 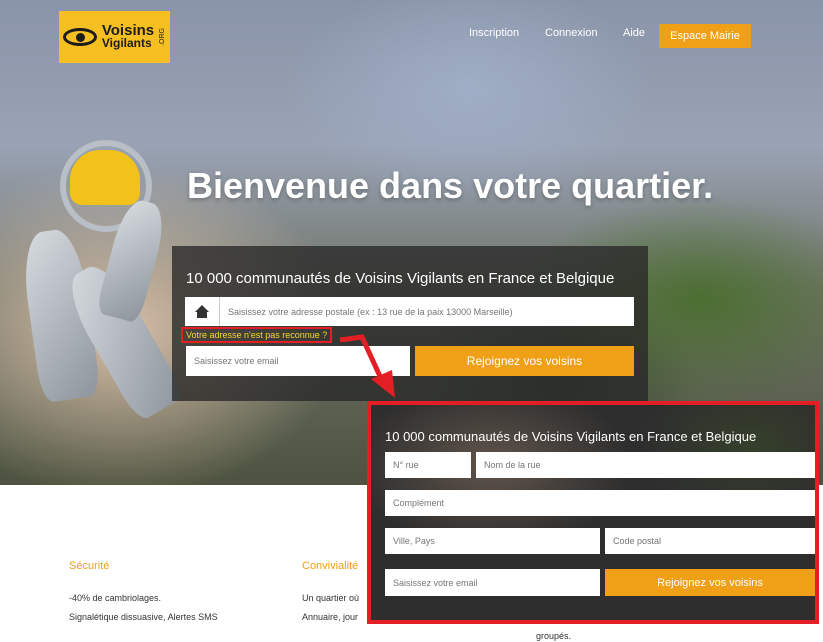 What do you see at coordinates (600, 503) in the screenshot?
I see `complement-input` at bounding box center [600, 503].